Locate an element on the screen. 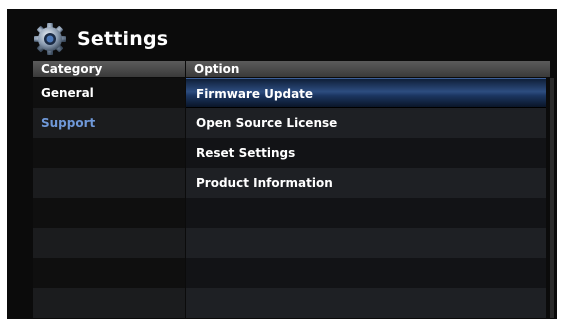 This screenshot has height=326, width=567. option-open-source-license: Open Source License is located at coordinates (366, 123).